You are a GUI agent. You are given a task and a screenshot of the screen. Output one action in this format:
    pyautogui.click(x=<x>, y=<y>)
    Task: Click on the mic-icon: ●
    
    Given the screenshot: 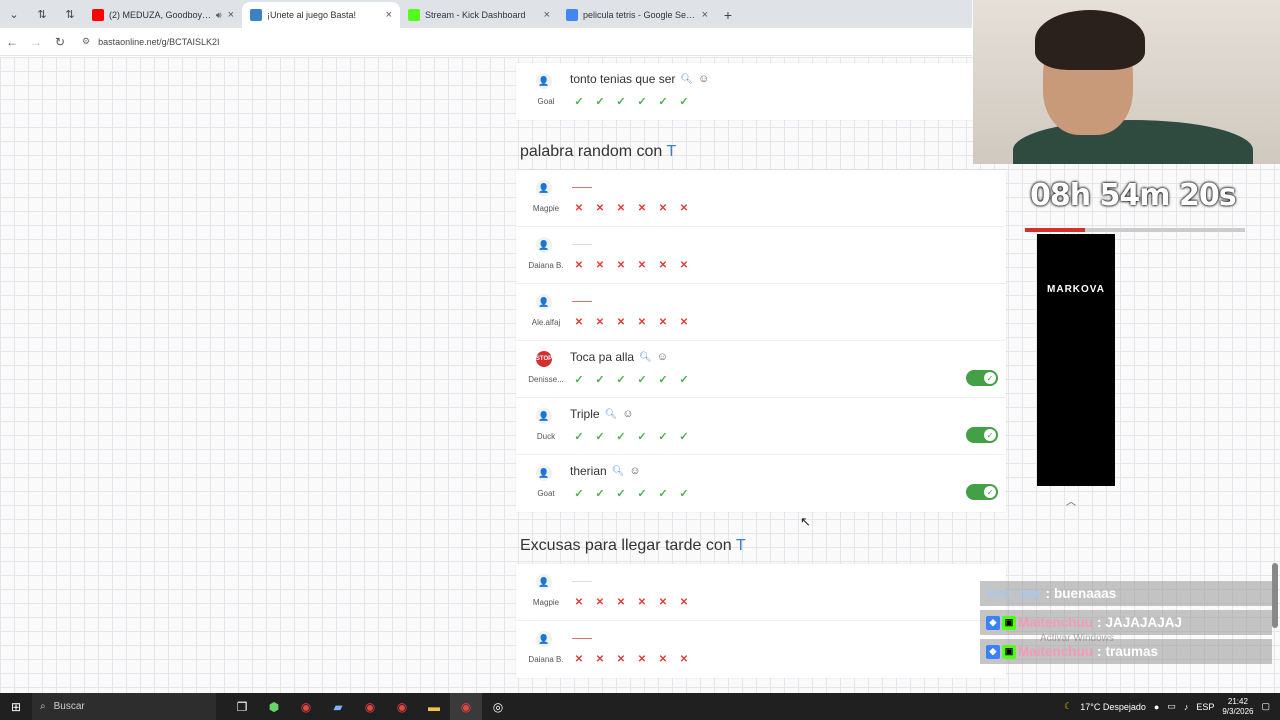 What is the action you would take?
    pyautogui.click(x=1156, y=707)
    